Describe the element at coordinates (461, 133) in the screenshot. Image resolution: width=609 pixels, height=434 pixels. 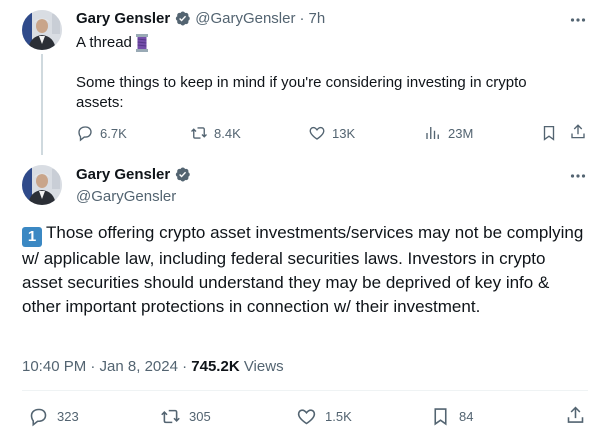
I see `views-count: 23M` at that location.